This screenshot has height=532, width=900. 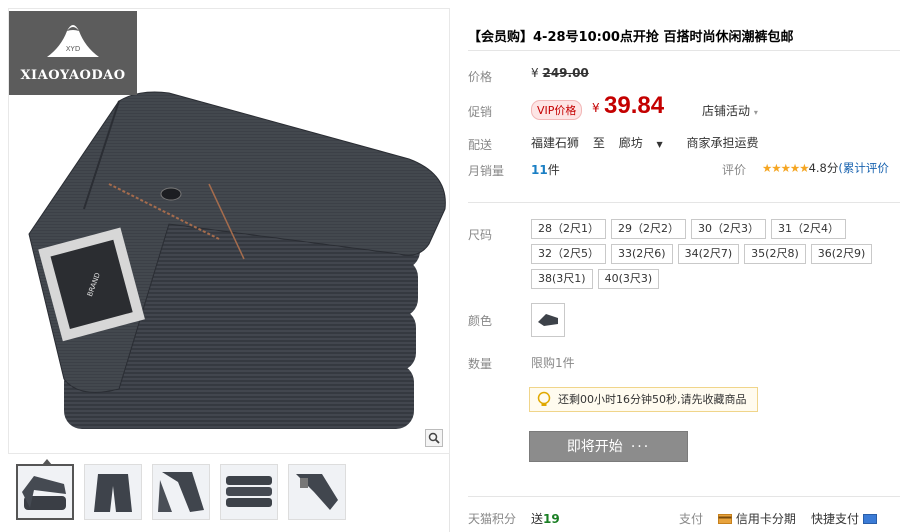 I want to click on points-prefix: 送, so click(x=537, y=519).